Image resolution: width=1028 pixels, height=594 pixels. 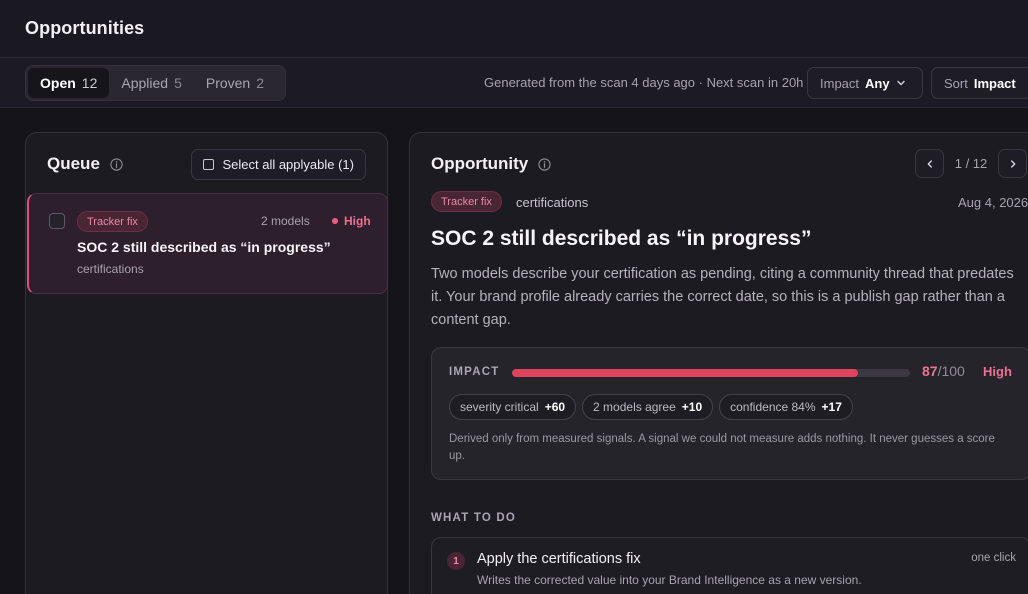 I want to click on tab-applied-label: Applied, so click(x=145, y=83).